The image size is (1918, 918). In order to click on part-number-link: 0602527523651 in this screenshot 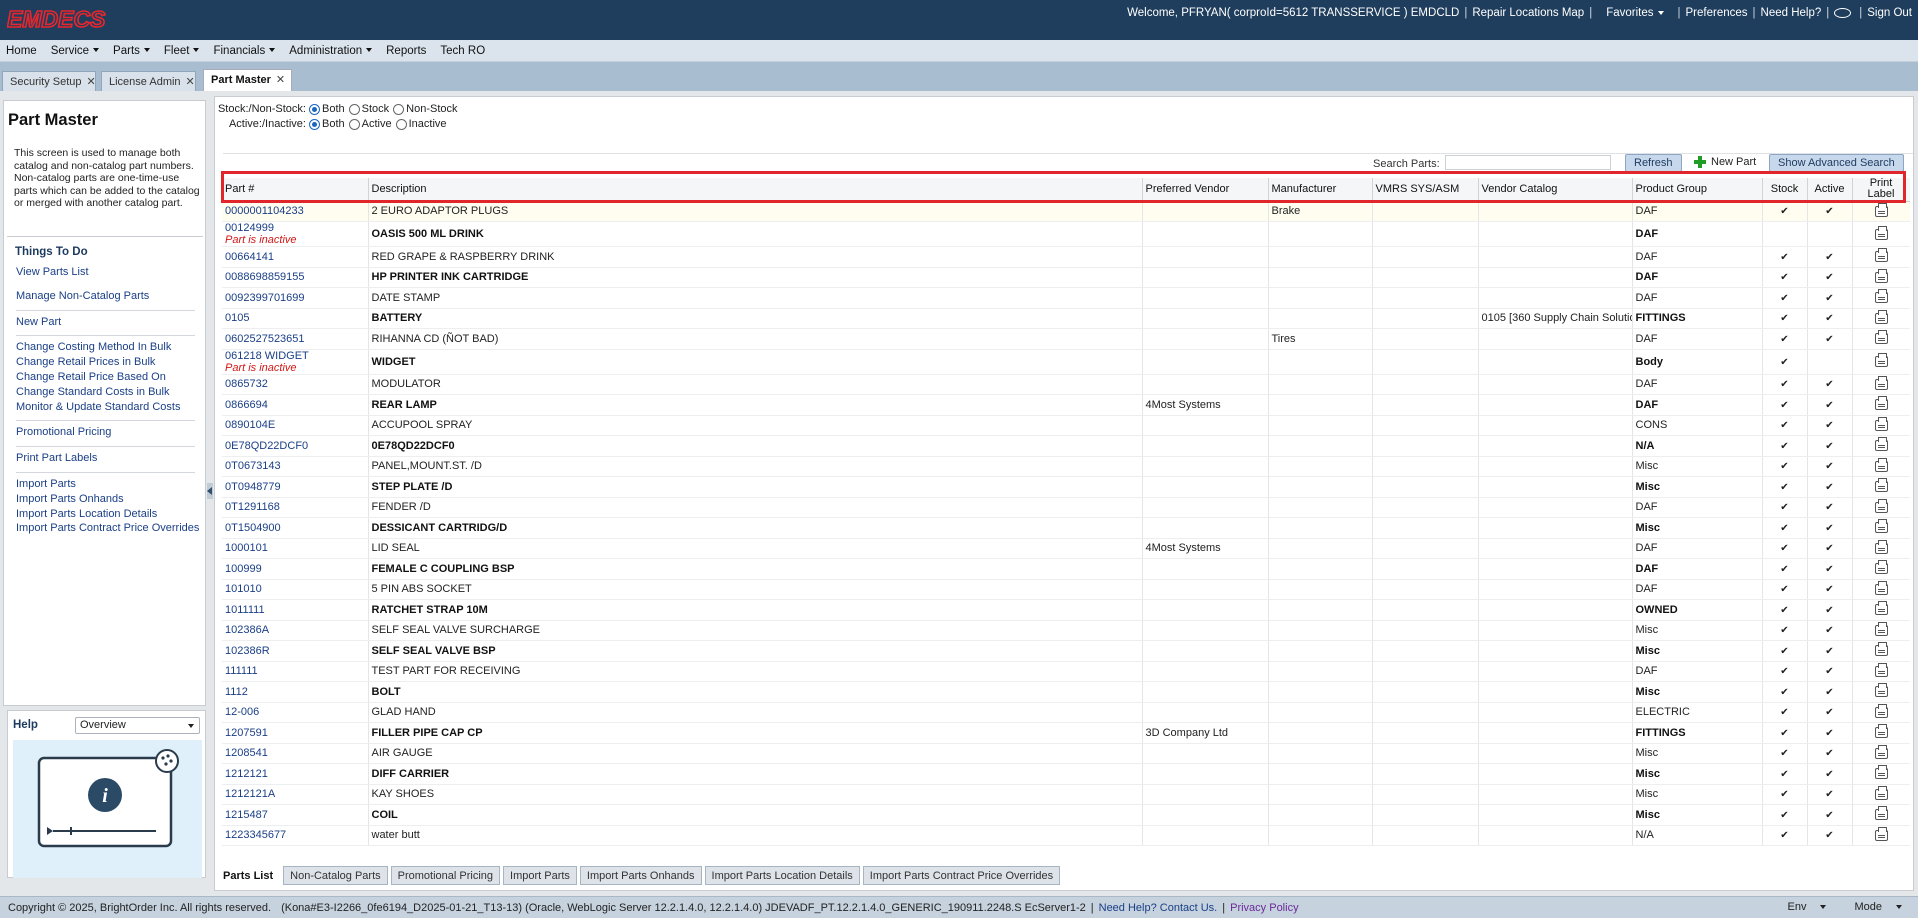, I will do `click(295, 339)`.